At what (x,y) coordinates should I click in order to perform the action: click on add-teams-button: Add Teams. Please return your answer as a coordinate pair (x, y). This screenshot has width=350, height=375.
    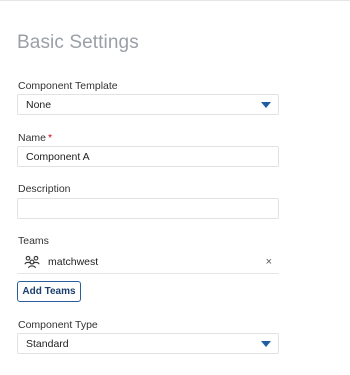
    Looking at the image, I should click on (49, 291).